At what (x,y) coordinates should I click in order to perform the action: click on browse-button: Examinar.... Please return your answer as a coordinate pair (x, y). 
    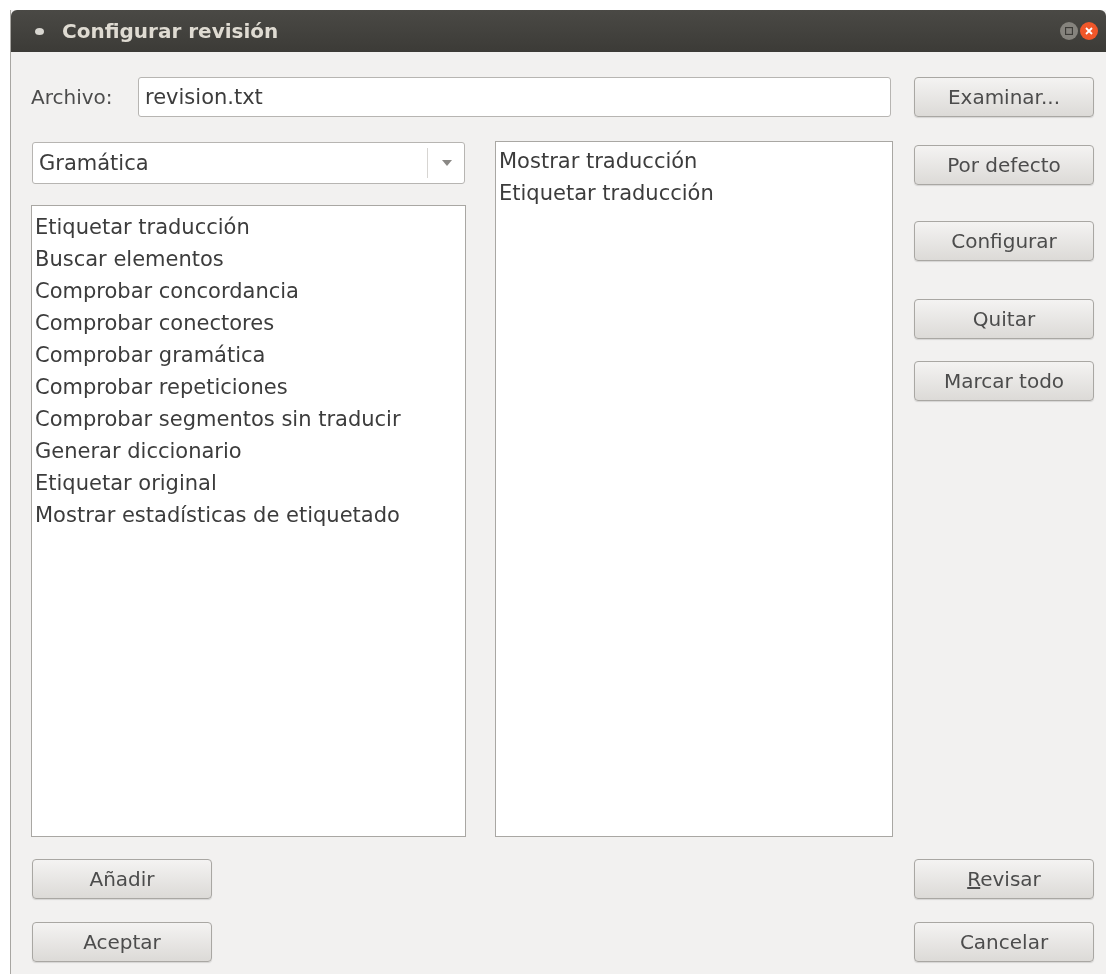
    Looking at the image, I should click on (1004, 97).